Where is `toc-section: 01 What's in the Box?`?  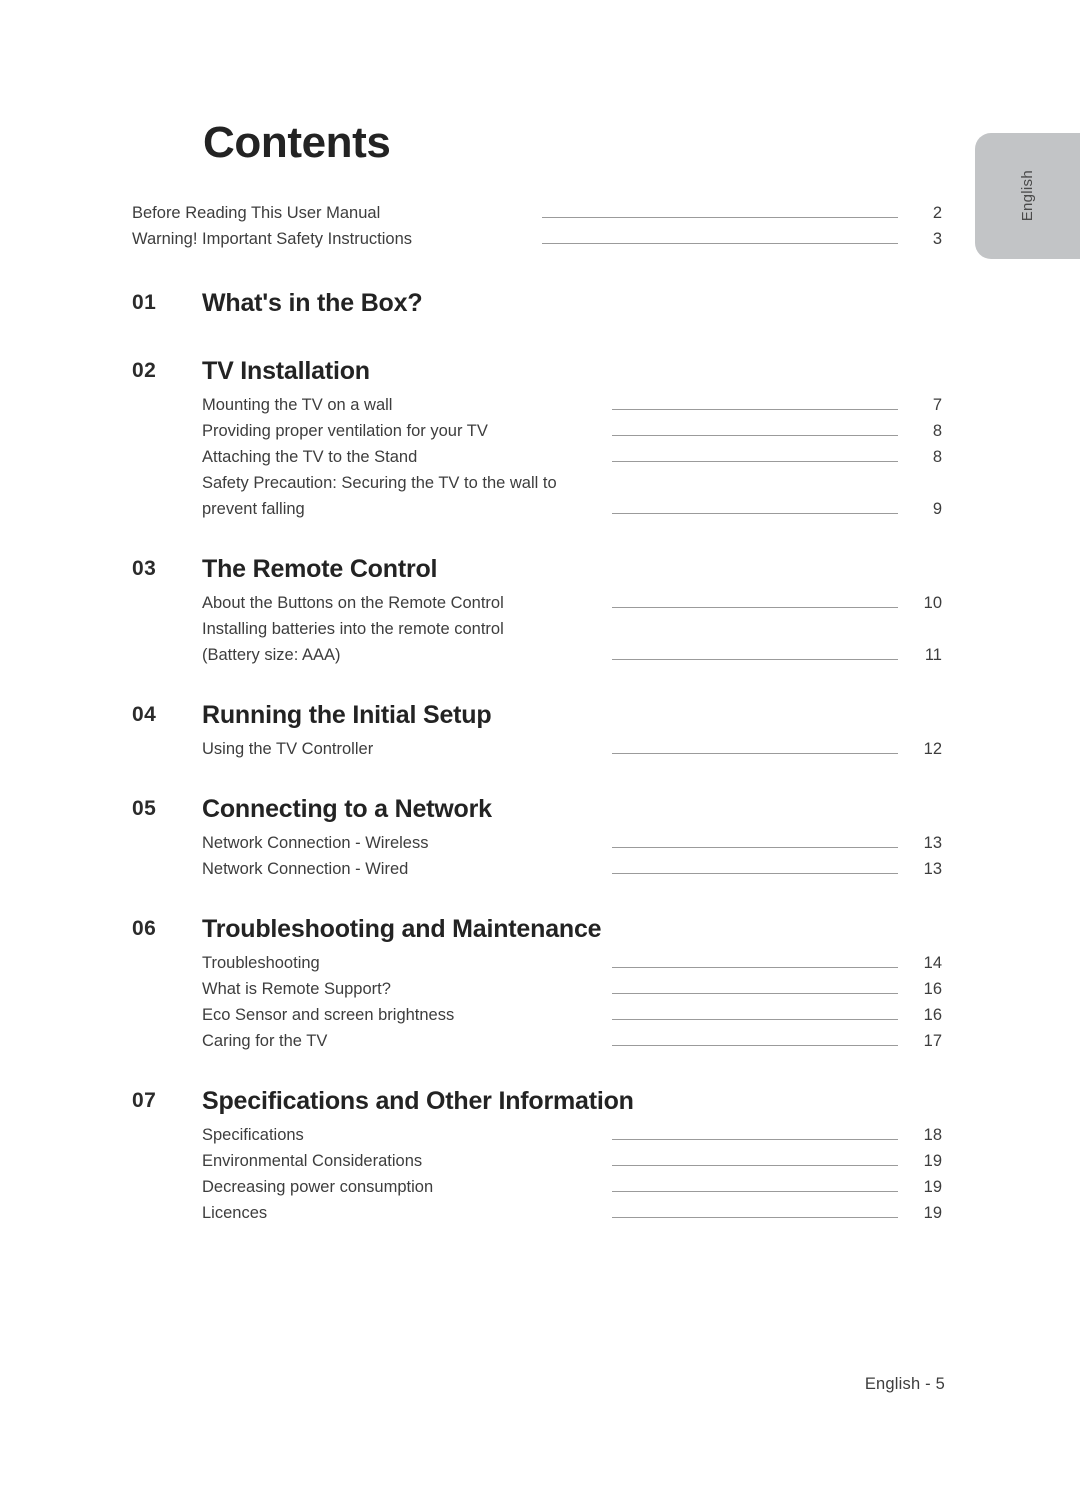
toc-section: 01 What's in the Box? is located at coordinates (537, 305).